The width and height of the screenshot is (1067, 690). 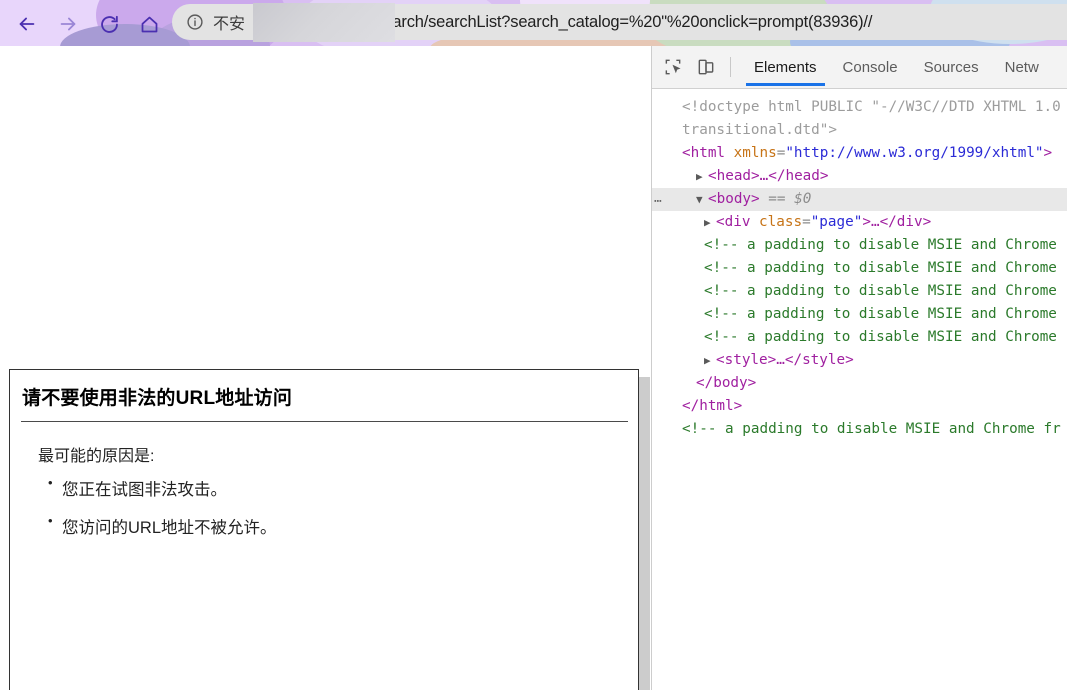 What do you see at coordinates (726, 383) in the screenshot?
I see `body-close-tag: </body>` at bounding box center [726, 383].